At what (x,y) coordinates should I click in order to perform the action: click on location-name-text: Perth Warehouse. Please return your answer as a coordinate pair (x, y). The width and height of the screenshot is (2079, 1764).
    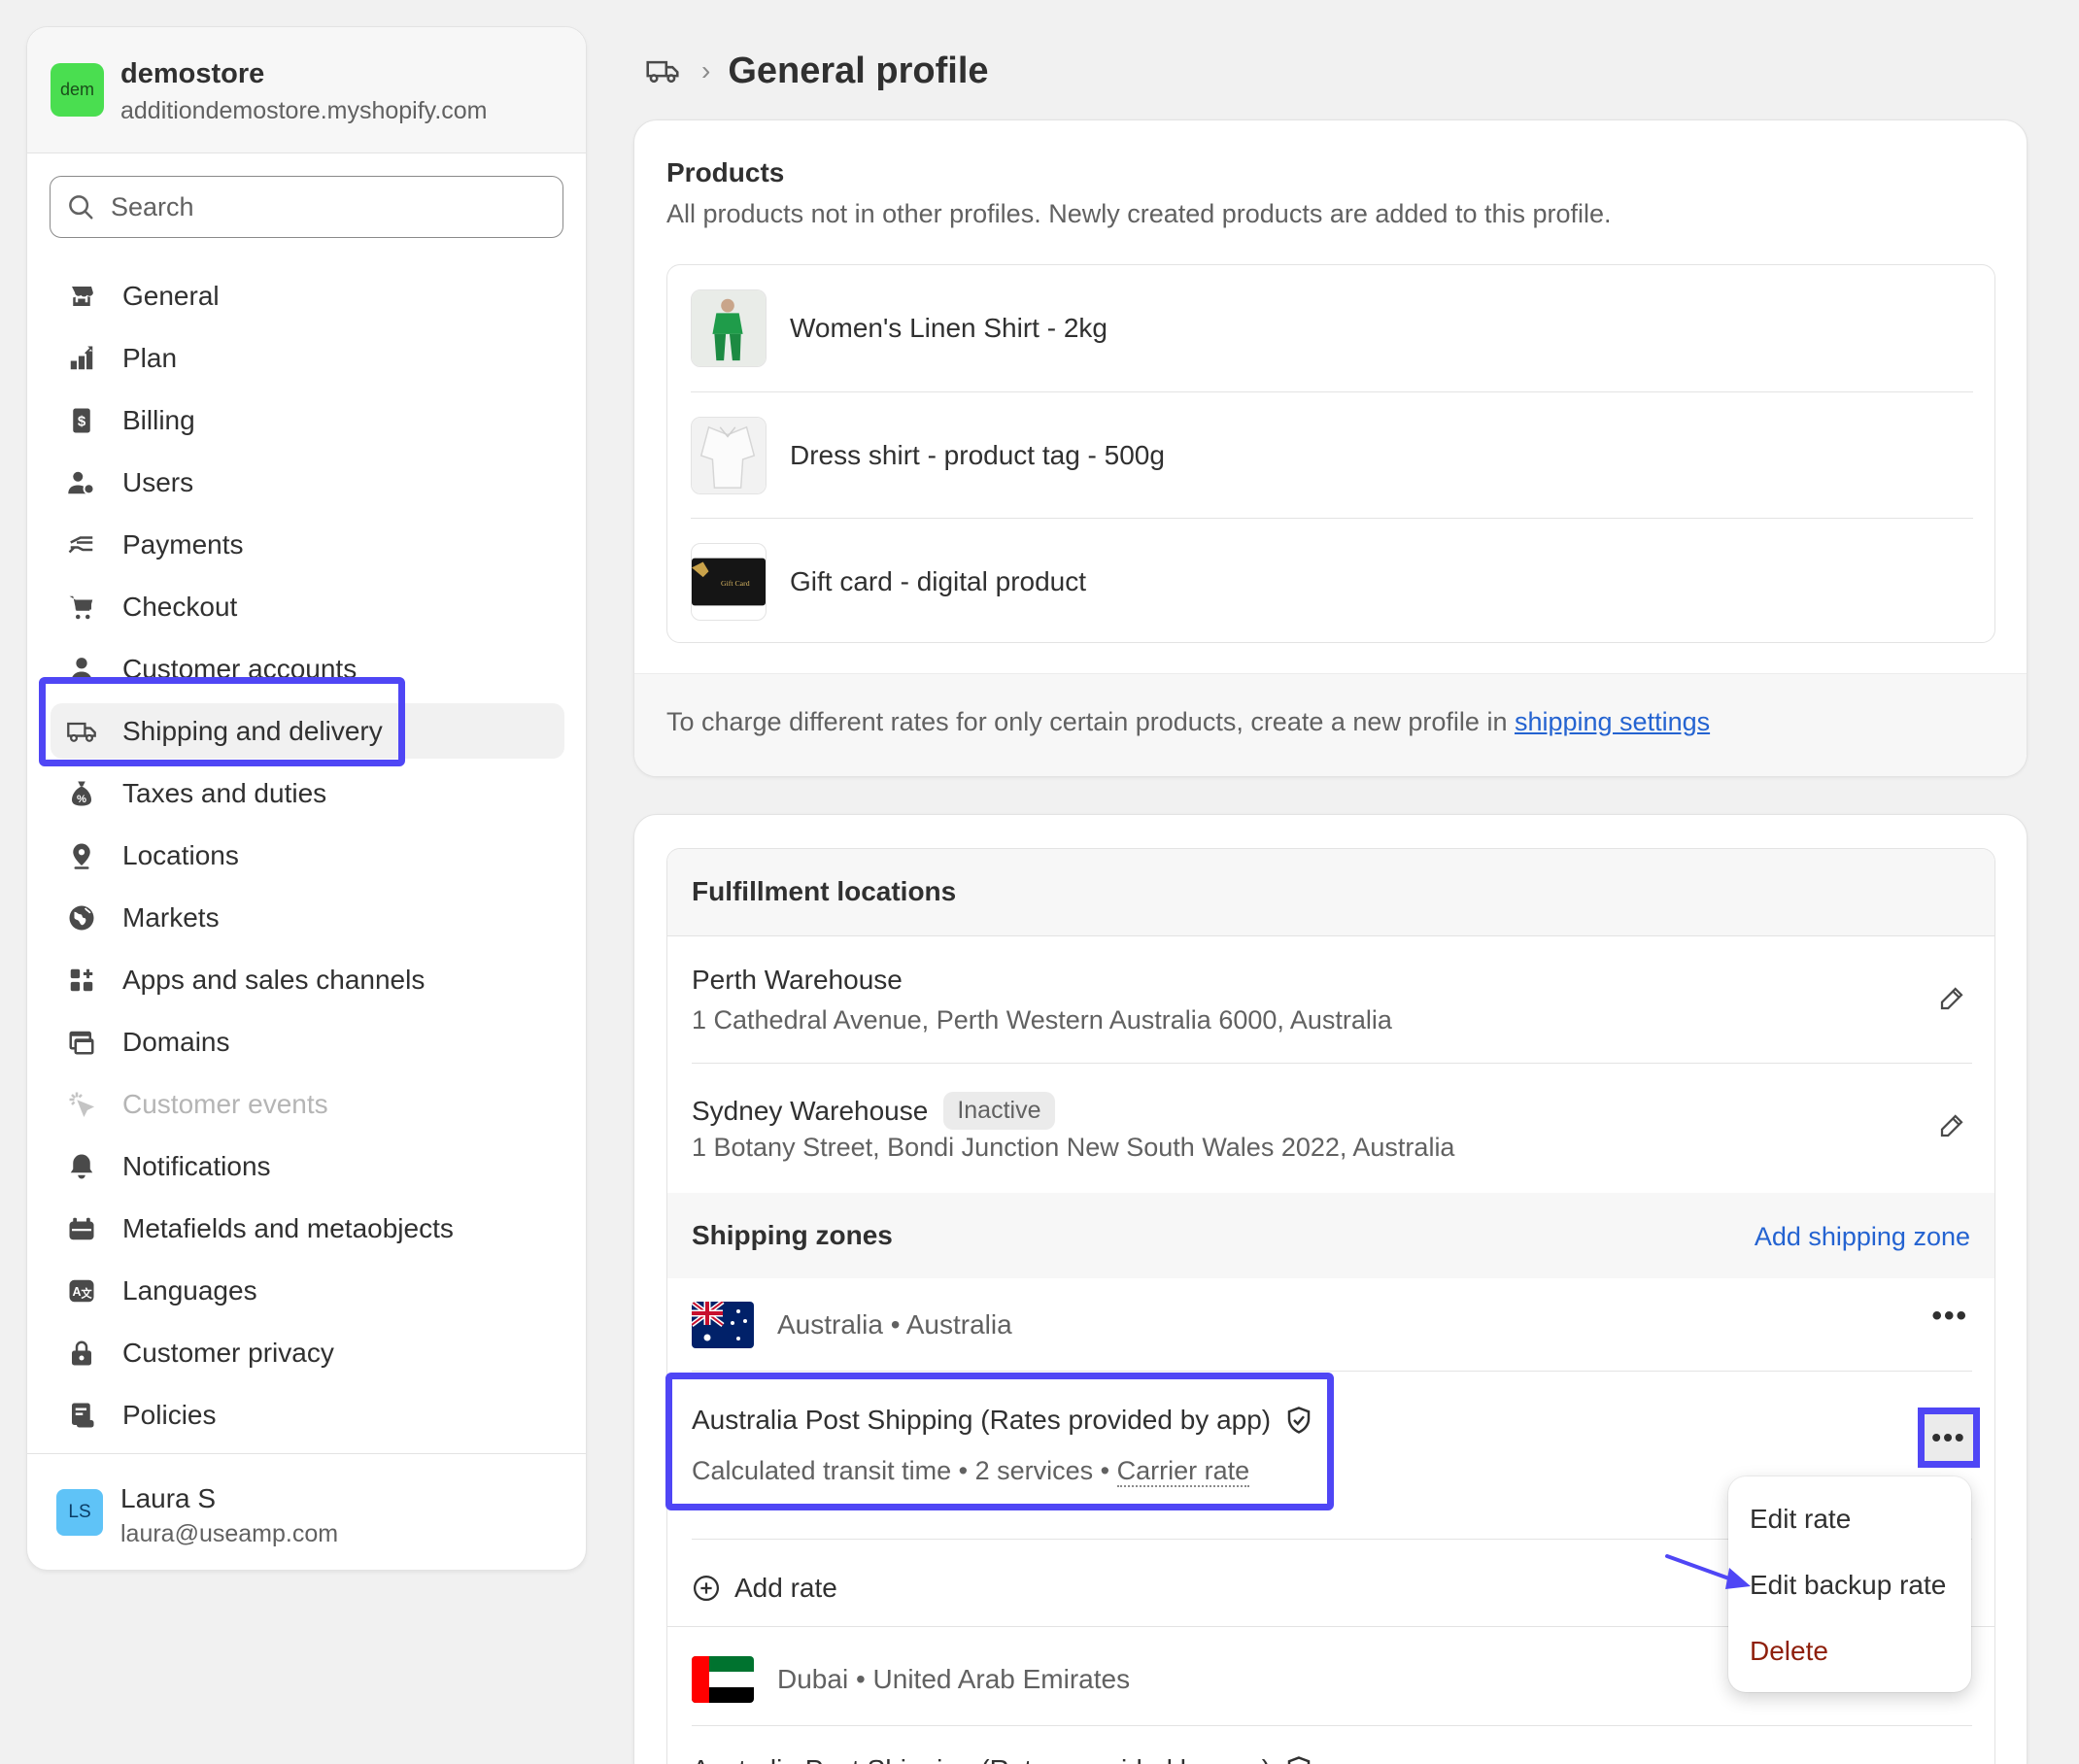
    Looking at the image, I should click on (798, 980).